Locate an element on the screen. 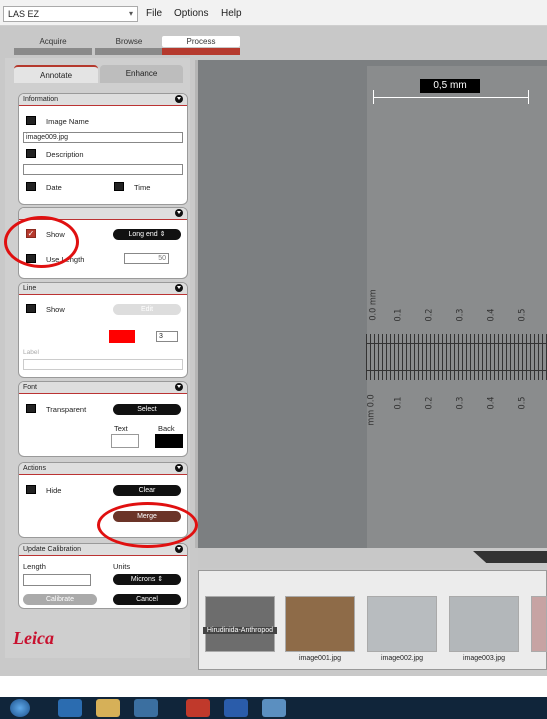 The image size is (547, 719). calibration-title: Update Calibration is located at coordinates (52, 549).